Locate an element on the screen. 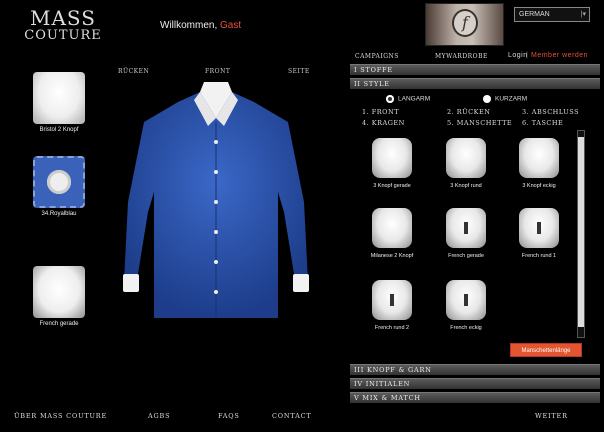 Image resolution: width=604 pixels, height=432 pixels. brand-banner-image: f is located at coordinates (464, 24).